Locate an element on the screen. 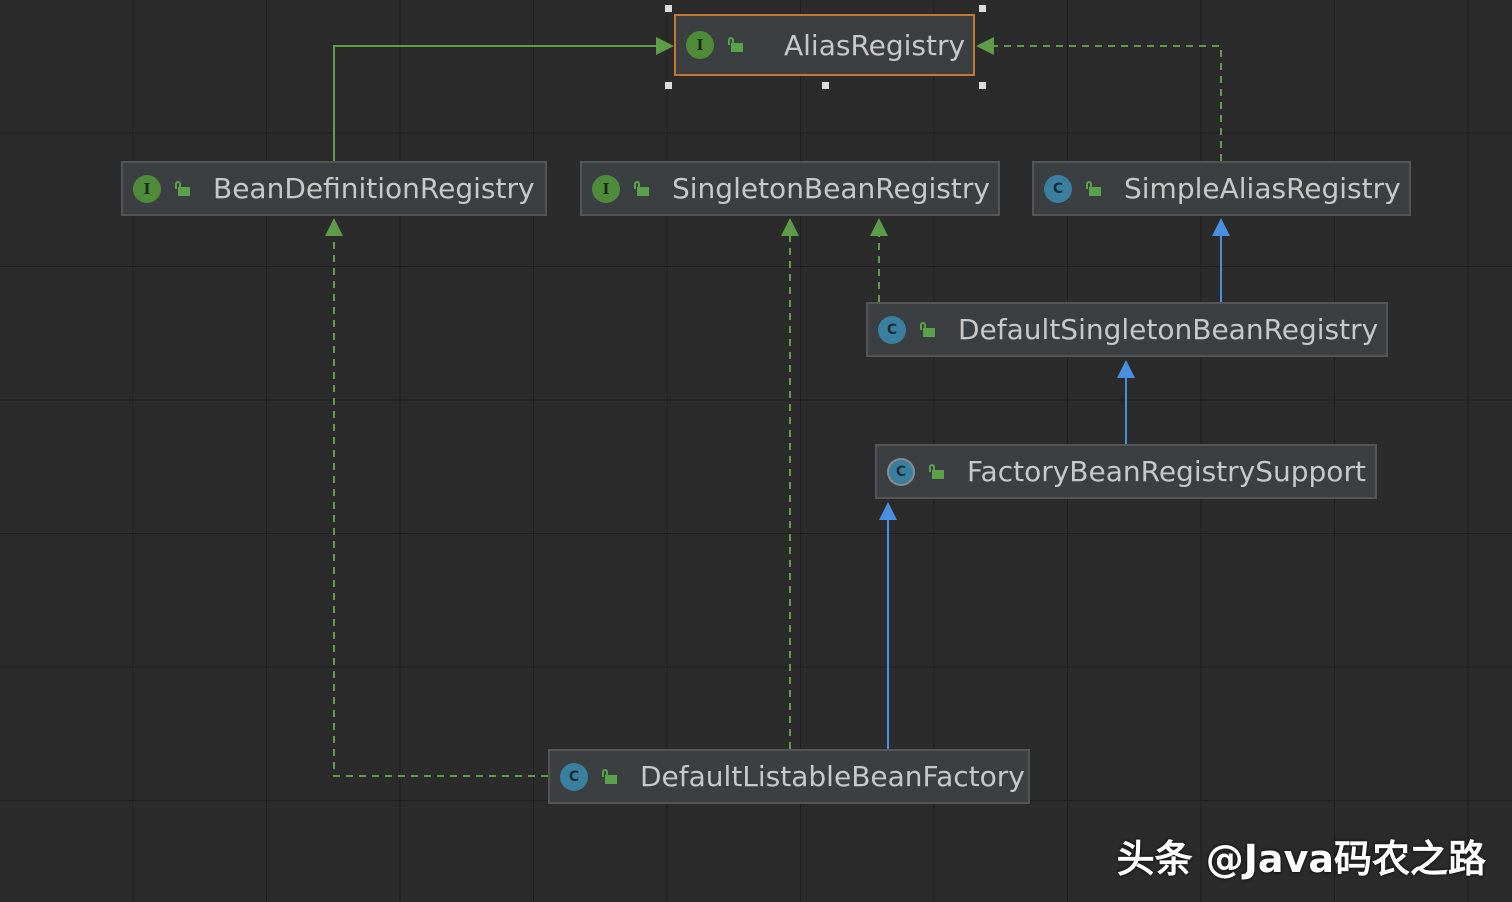 This screenshot has height=902, width=1512. node-label: FactoryBeanRegistrySupport is located at coordinates (1166, 471).